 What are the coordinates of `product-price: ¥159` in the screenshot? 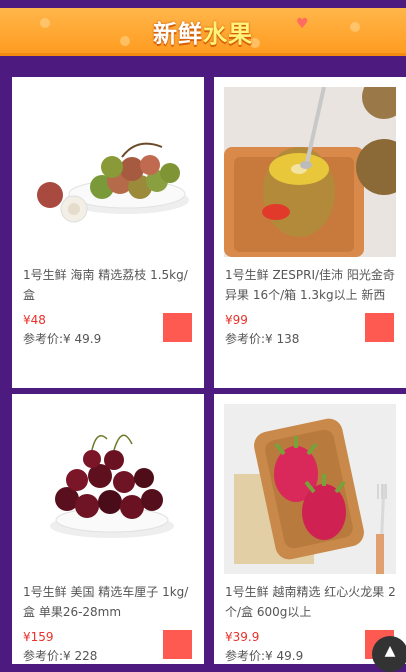 It's located at (38, 637).